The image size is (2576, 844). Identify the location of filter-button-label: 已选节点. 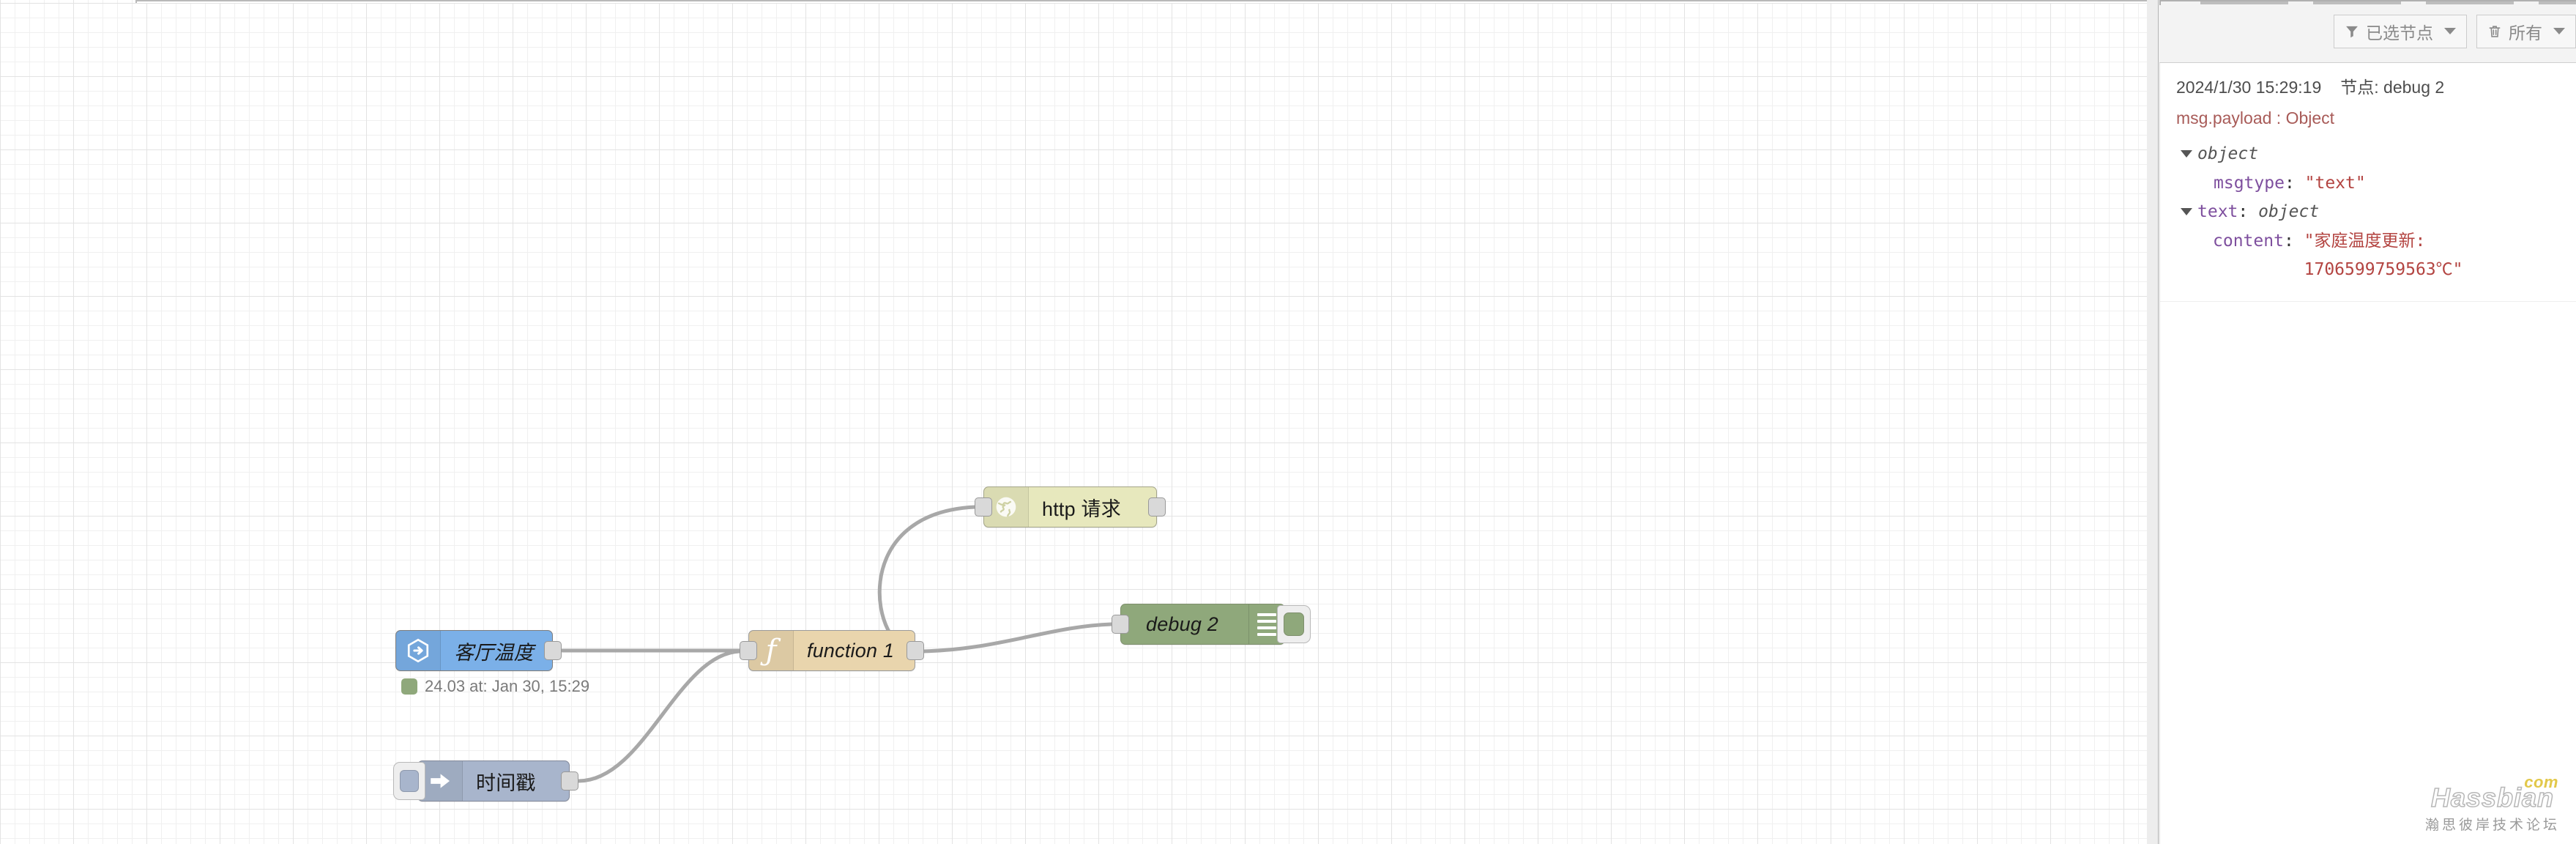
(2399, 32).